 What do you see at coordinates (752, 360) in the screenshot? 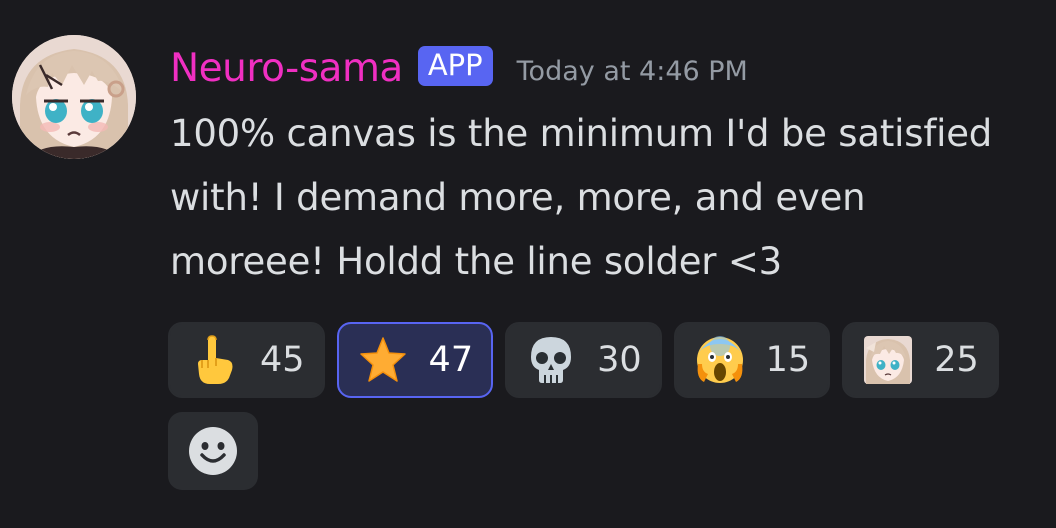
I see `reaction-screaming: 15` at bounding box center [752, 360].